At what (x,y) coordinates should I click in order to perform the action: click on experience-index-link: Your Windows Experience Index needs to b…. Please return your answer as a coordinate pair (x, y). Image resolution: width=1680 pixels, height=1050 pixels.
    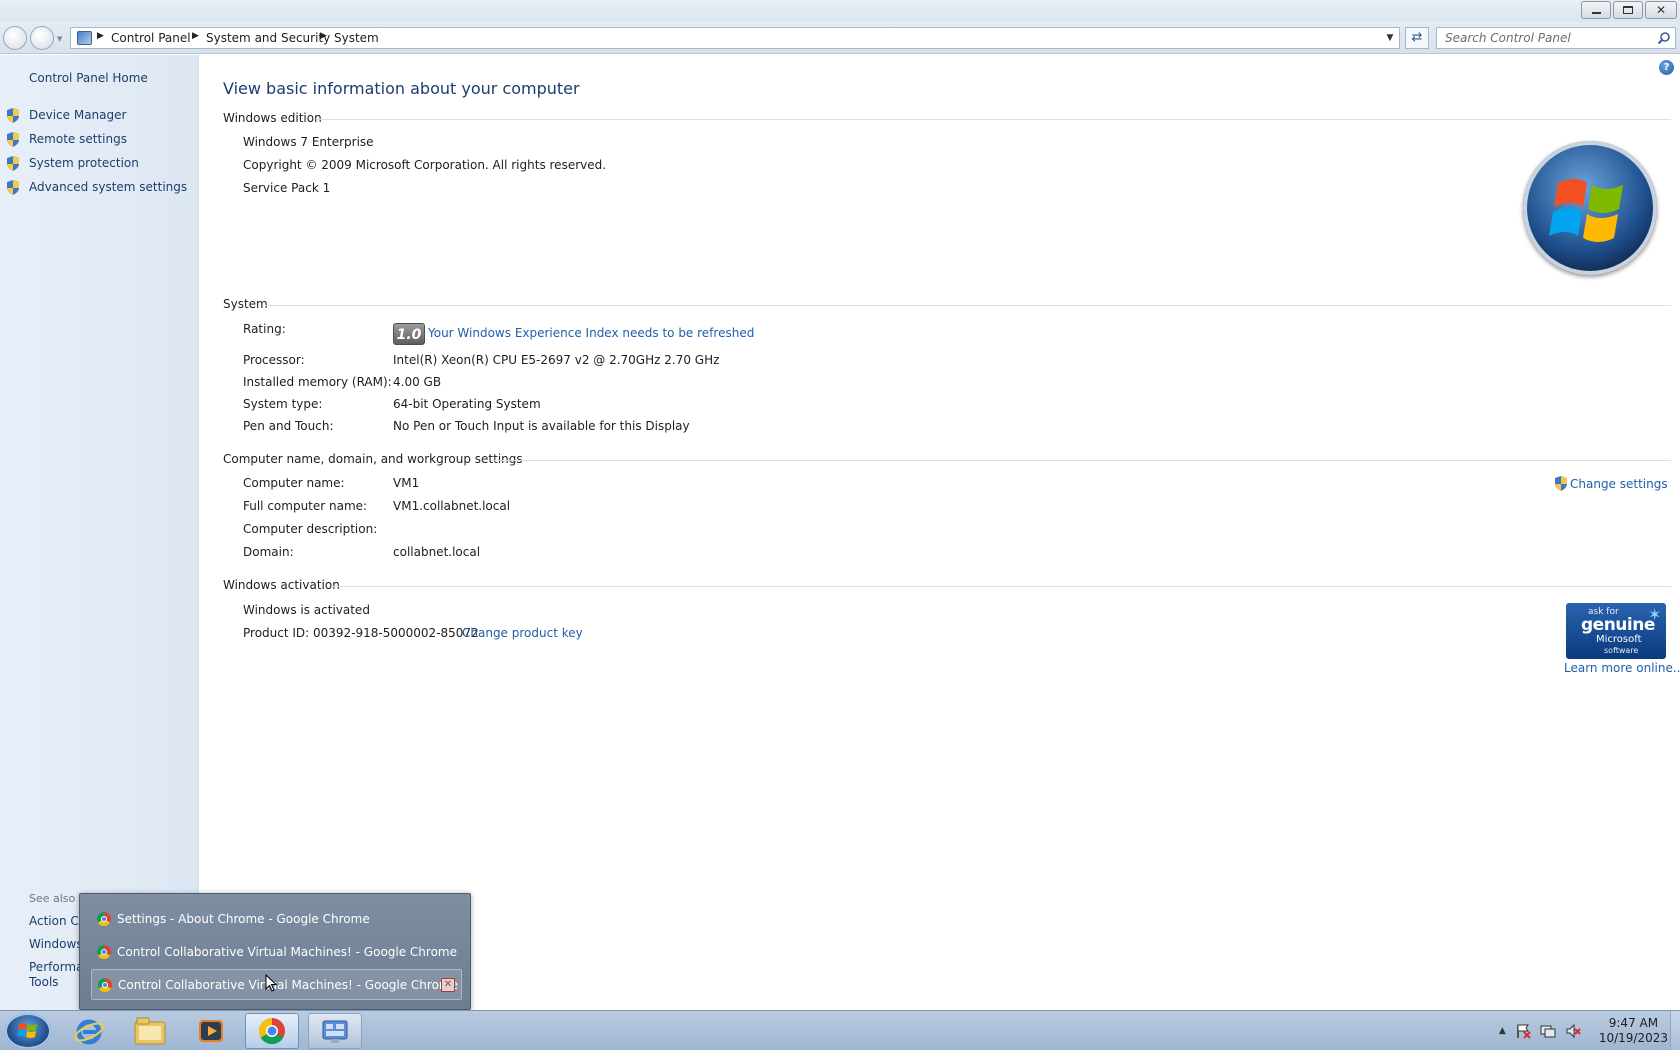
    Looking at the image, I should click on (591, 333).